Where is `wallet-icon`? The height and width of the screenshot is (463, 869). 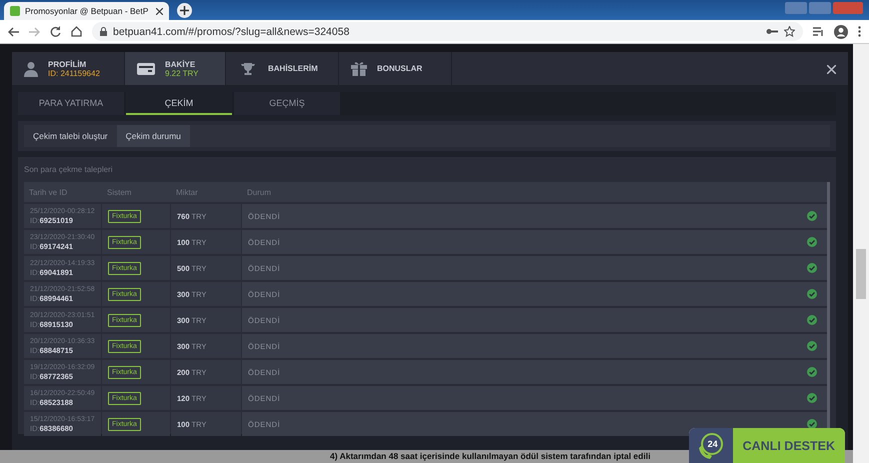
wallet-icon is located at coordinates (146, 69).